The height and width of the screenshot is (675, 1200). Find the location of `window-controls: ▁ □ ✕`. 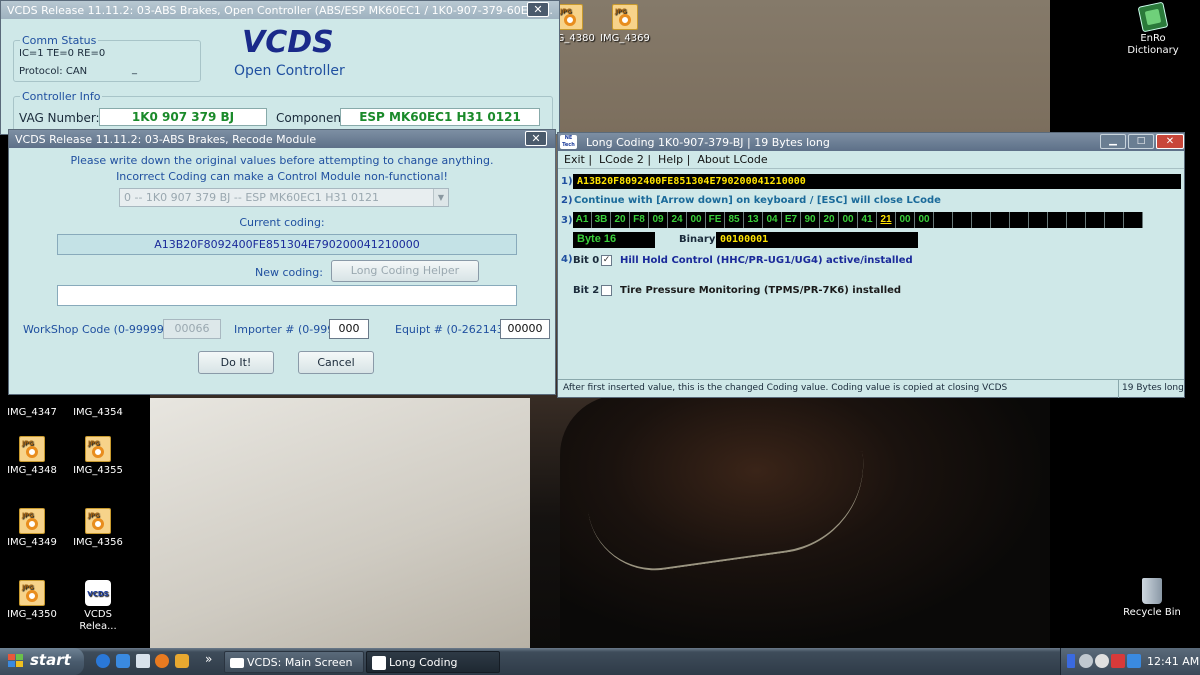

window-controls: ▁ □ ✕ is located at coordinates (1142, 142).